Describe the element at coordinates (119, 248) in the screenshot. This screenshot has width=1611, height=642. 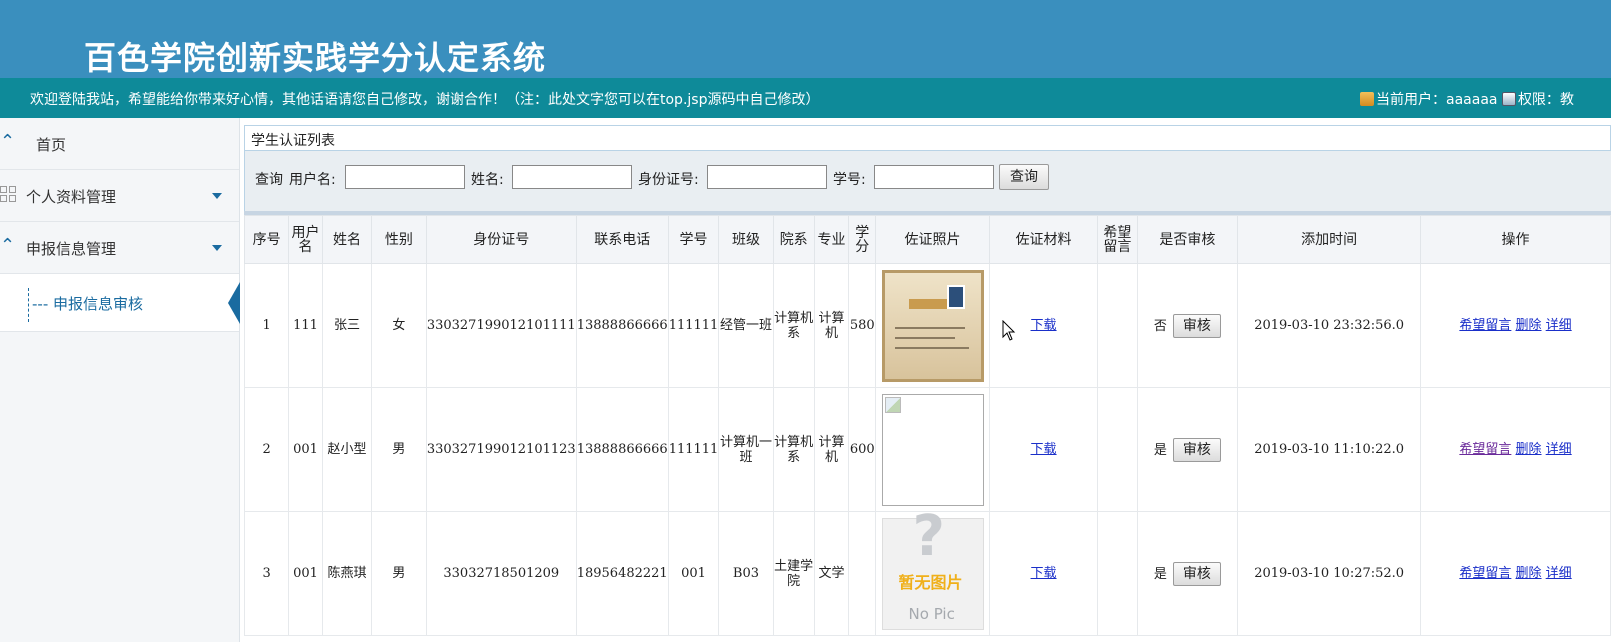
I see `sidebar-item-declaration: ⌃ 申报信息管理` at that location.